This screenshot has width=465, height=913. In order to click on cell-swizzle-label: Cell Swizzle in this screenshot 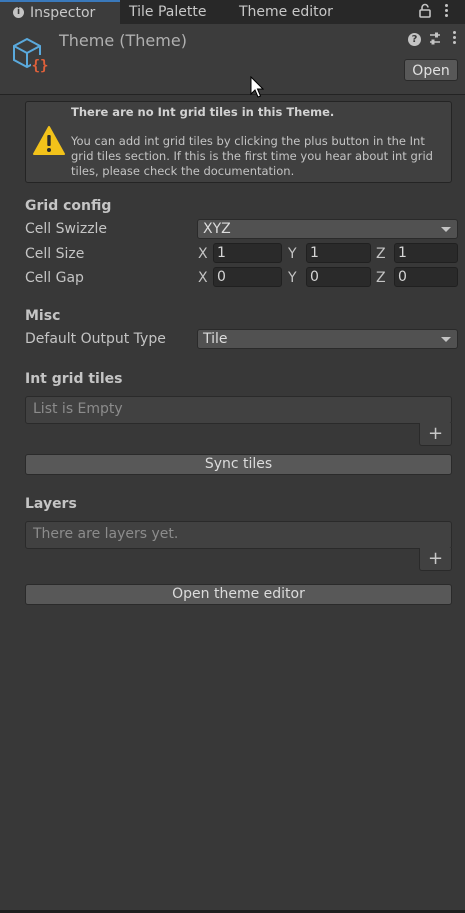, I will do `click(66, 229)`.